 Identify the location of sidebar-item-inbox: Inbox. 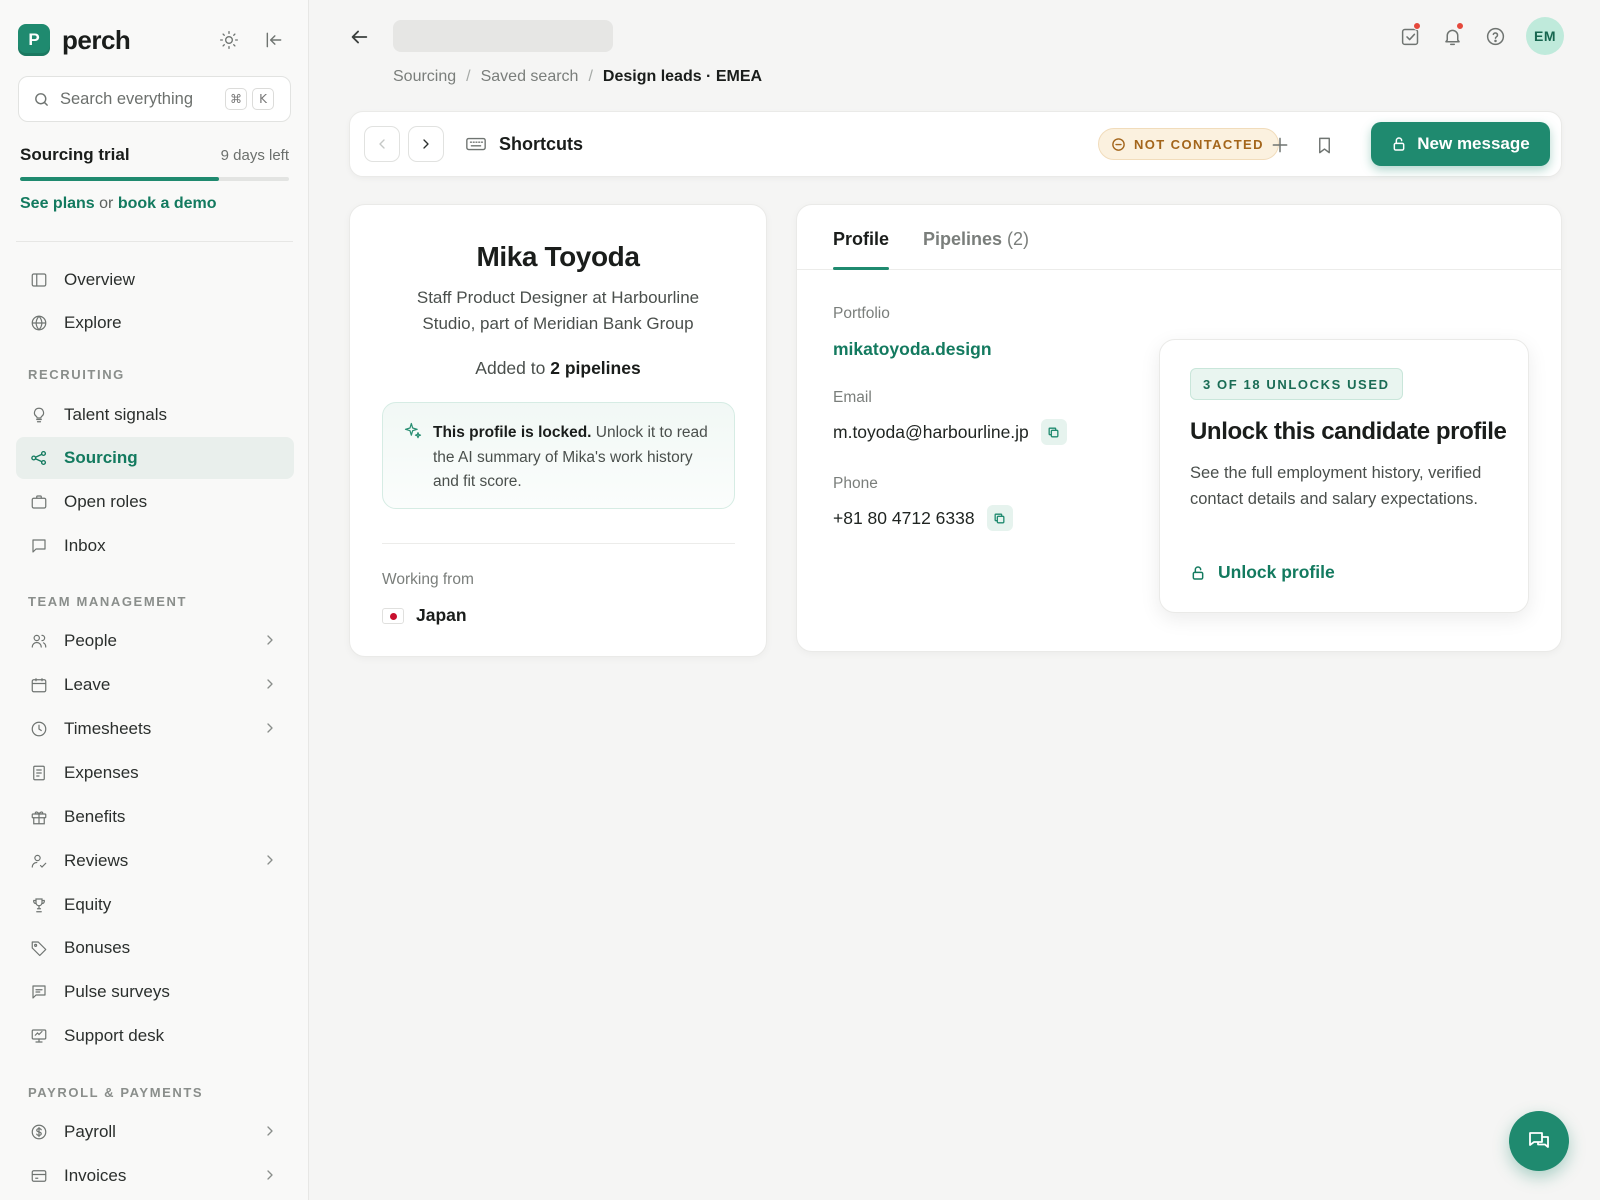
(155, 546).